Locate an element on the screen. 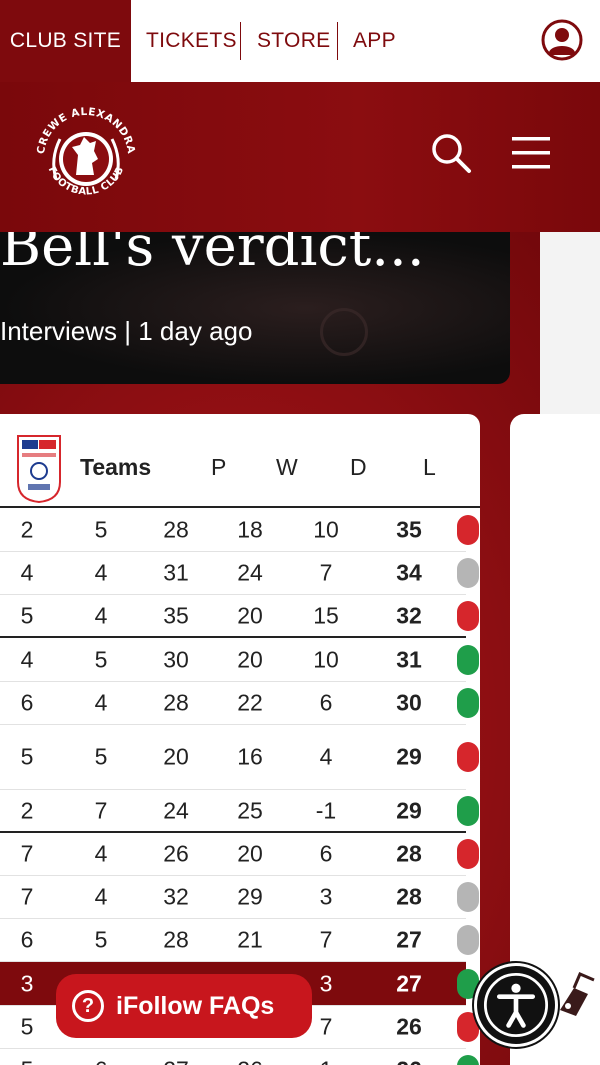  club-crest-logo: CREWE ALEXANDRA FOOTBALL CLUB is located at coordinates (86, 156).